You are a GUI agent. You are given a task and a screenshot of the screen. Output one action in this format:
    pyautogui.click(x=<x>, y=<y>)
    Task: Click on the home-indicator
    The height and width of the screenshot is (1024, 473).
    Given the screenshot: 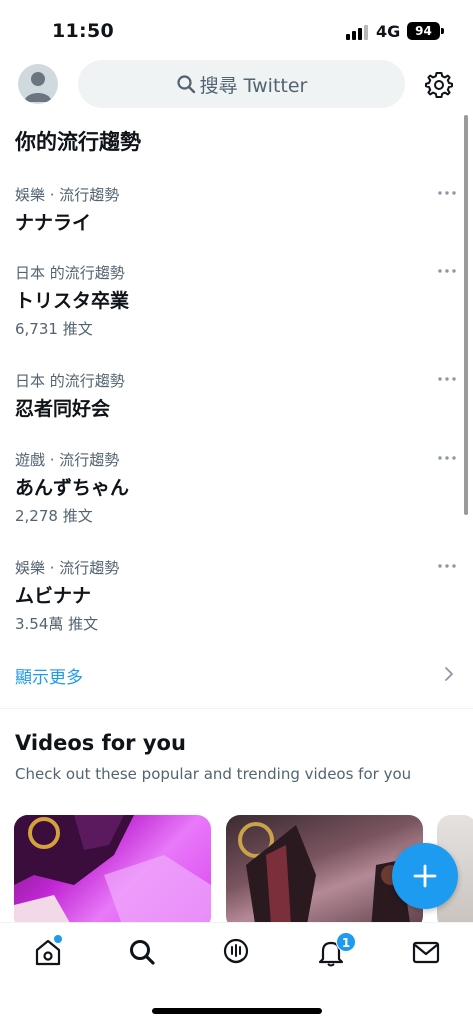 What is the action you would take?
    pyautogui.click(x=237, y=1011)
    